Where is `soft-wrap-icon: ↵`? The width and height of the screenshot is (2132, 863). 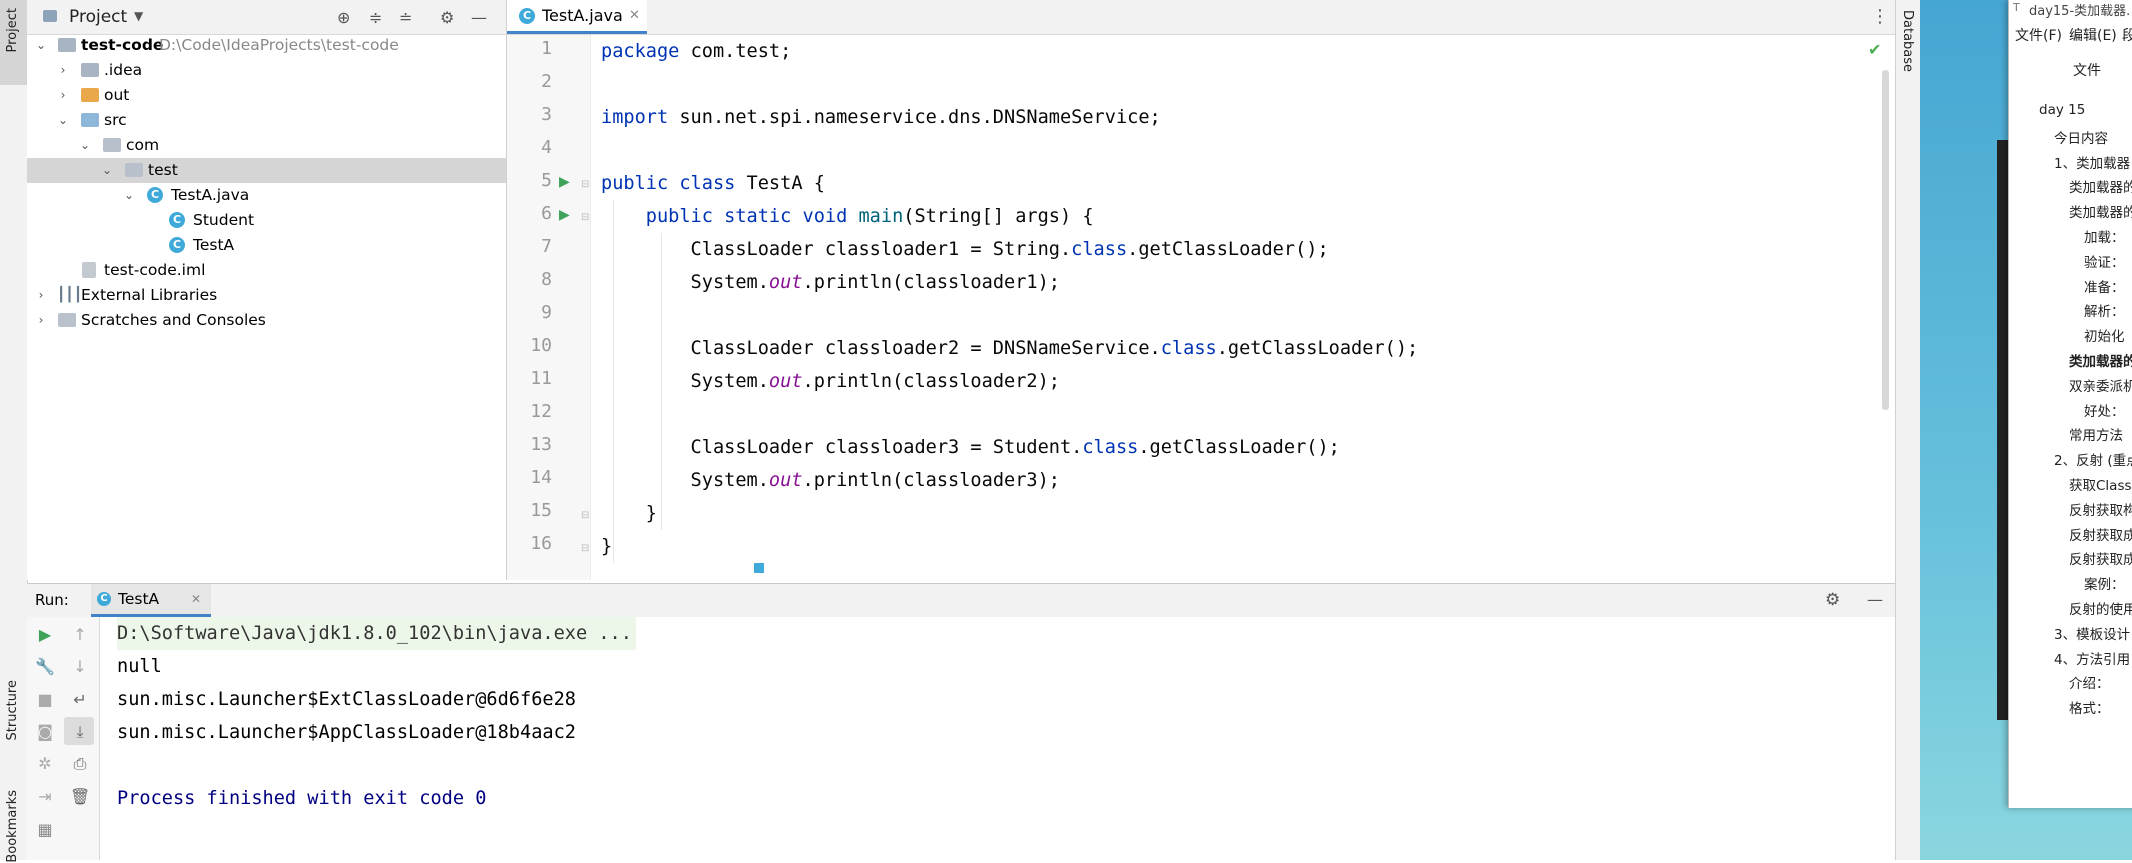
soft-wrap-icon: ↵ is located at coordinates (80, 699).